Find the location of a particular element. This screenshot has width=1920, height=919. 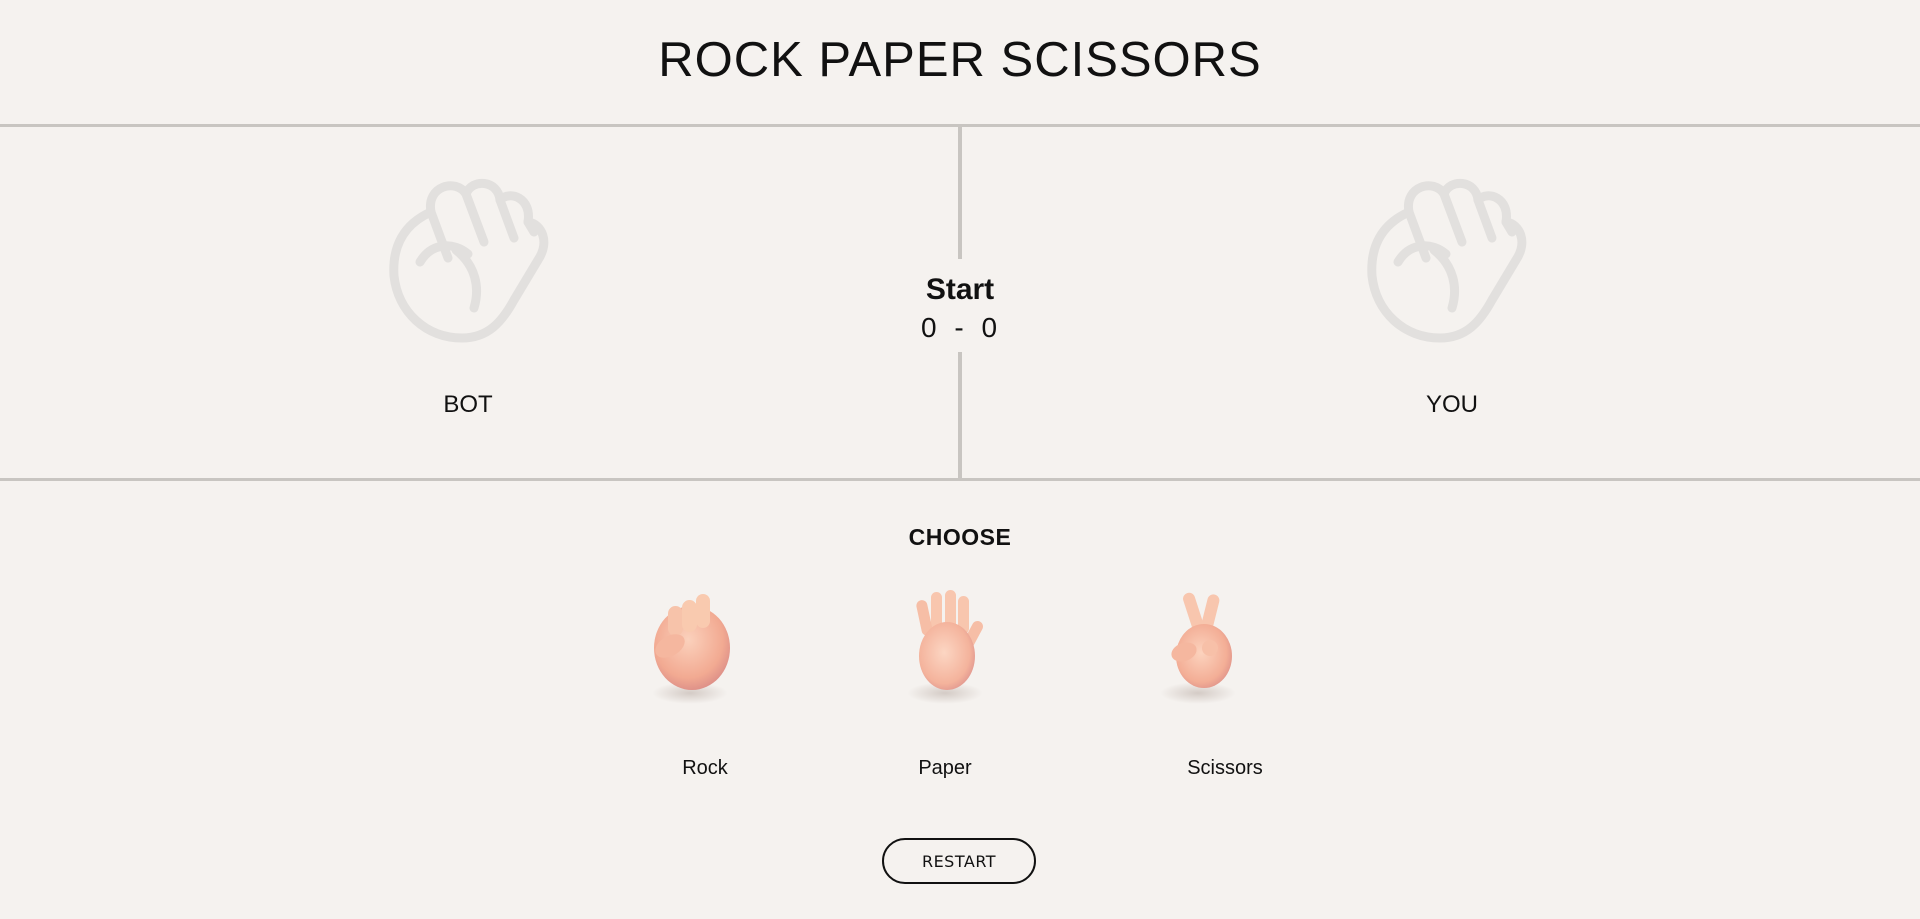

rock-choice-button: Rock is located at coordinates (685, 690).